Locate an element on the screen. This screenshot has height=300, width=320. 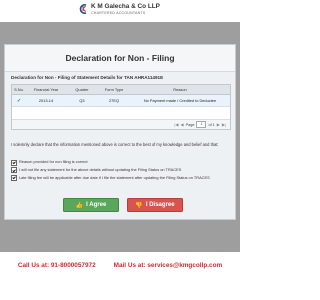
phone-contact: Call Us at: 91-8000057972 is located at coordinates (56, 265).